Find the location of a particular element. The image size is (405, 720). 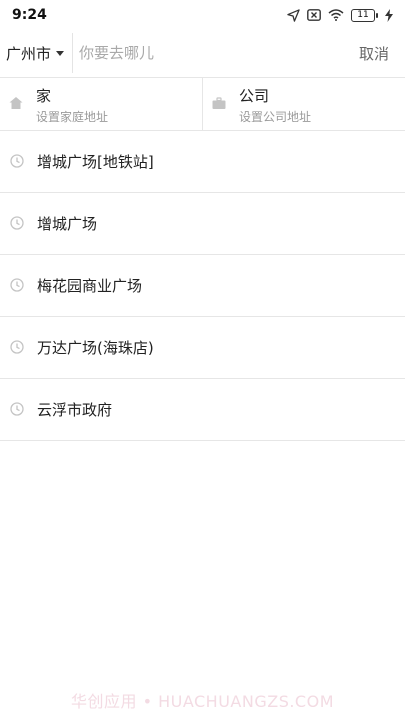

history-item: 梅花园商业广场 is located at coordinates (202, 286).